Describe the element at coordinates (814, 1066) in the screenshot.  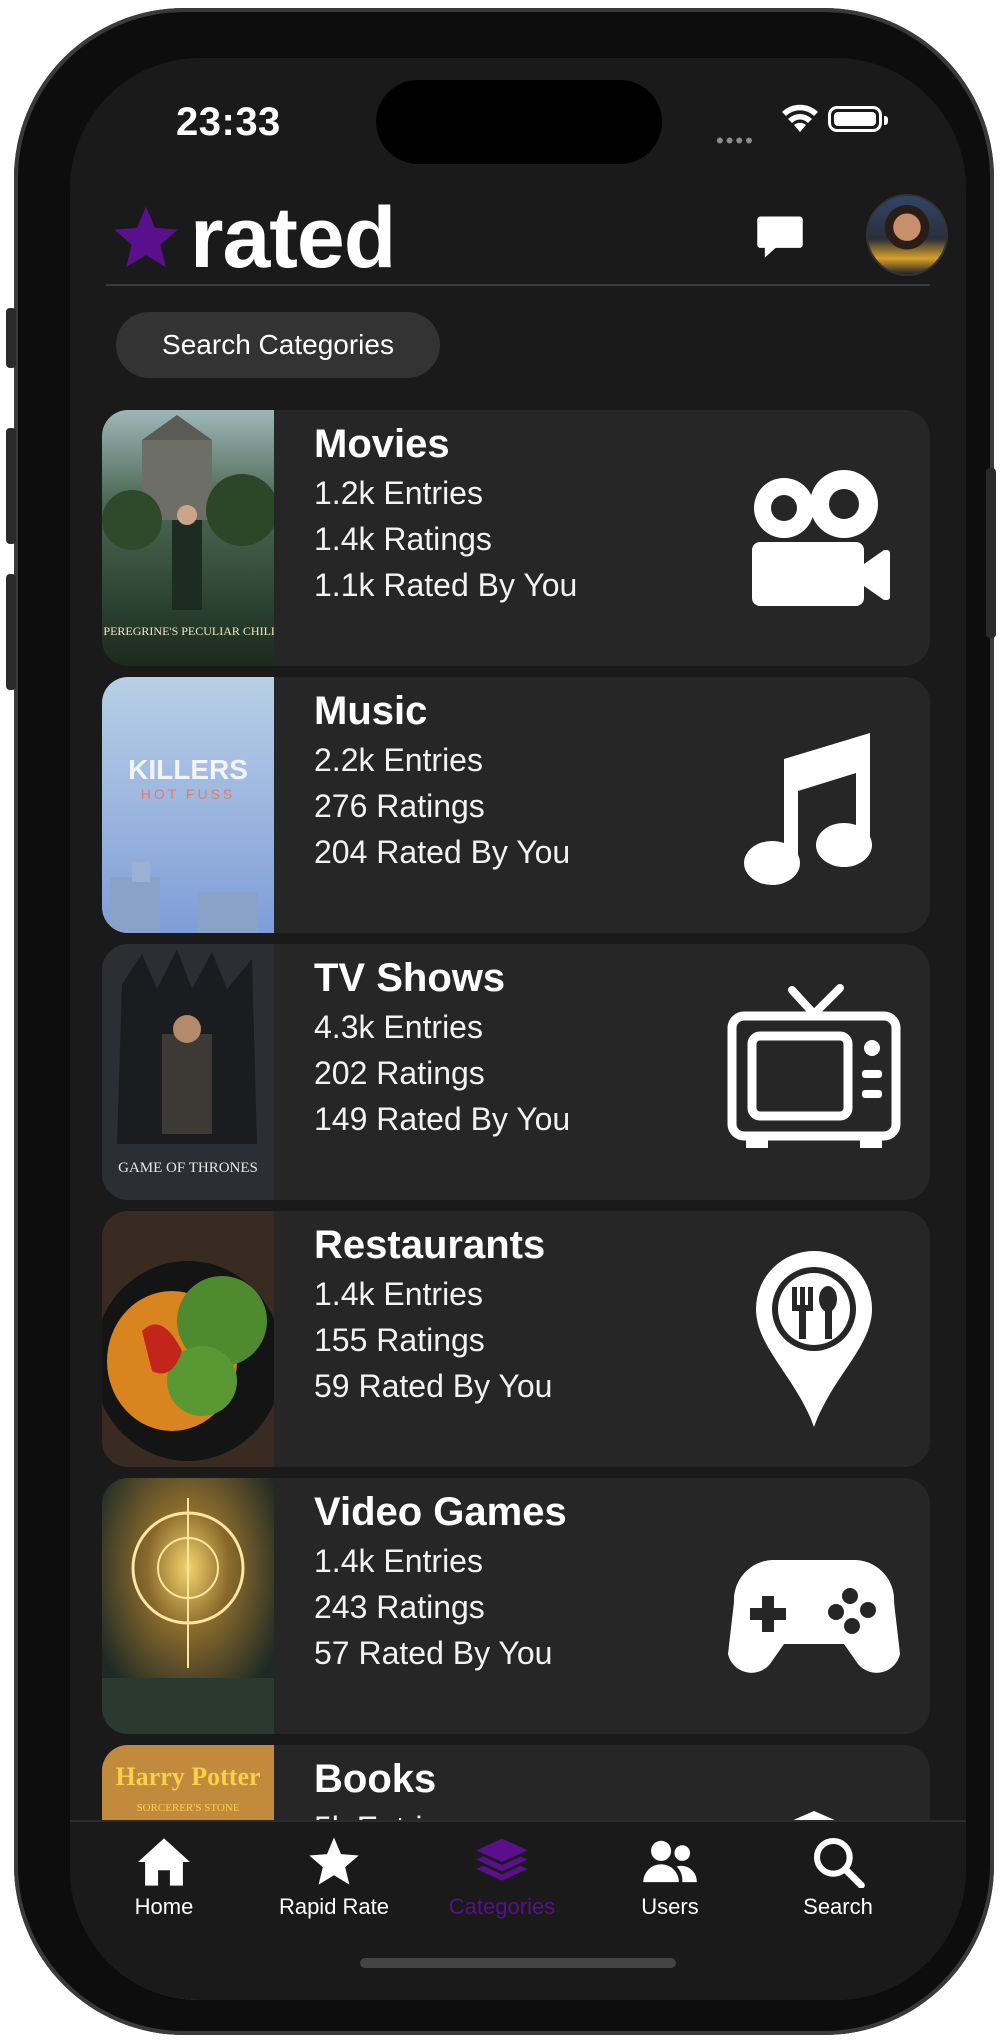
I see `television-icon` at that location.